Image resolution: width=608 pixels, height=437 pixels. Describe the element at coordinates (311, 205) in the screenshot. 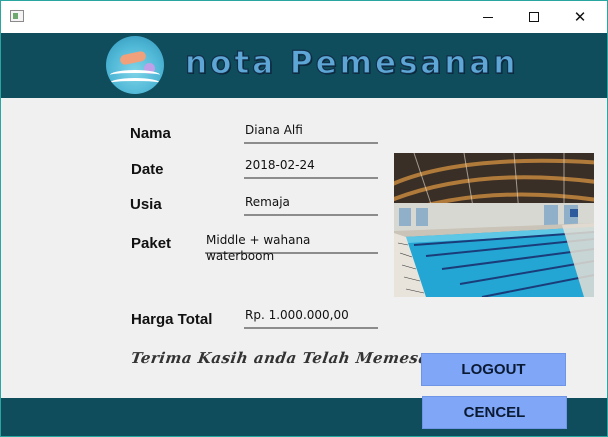

I see `usia-field: Remaja` at that location.